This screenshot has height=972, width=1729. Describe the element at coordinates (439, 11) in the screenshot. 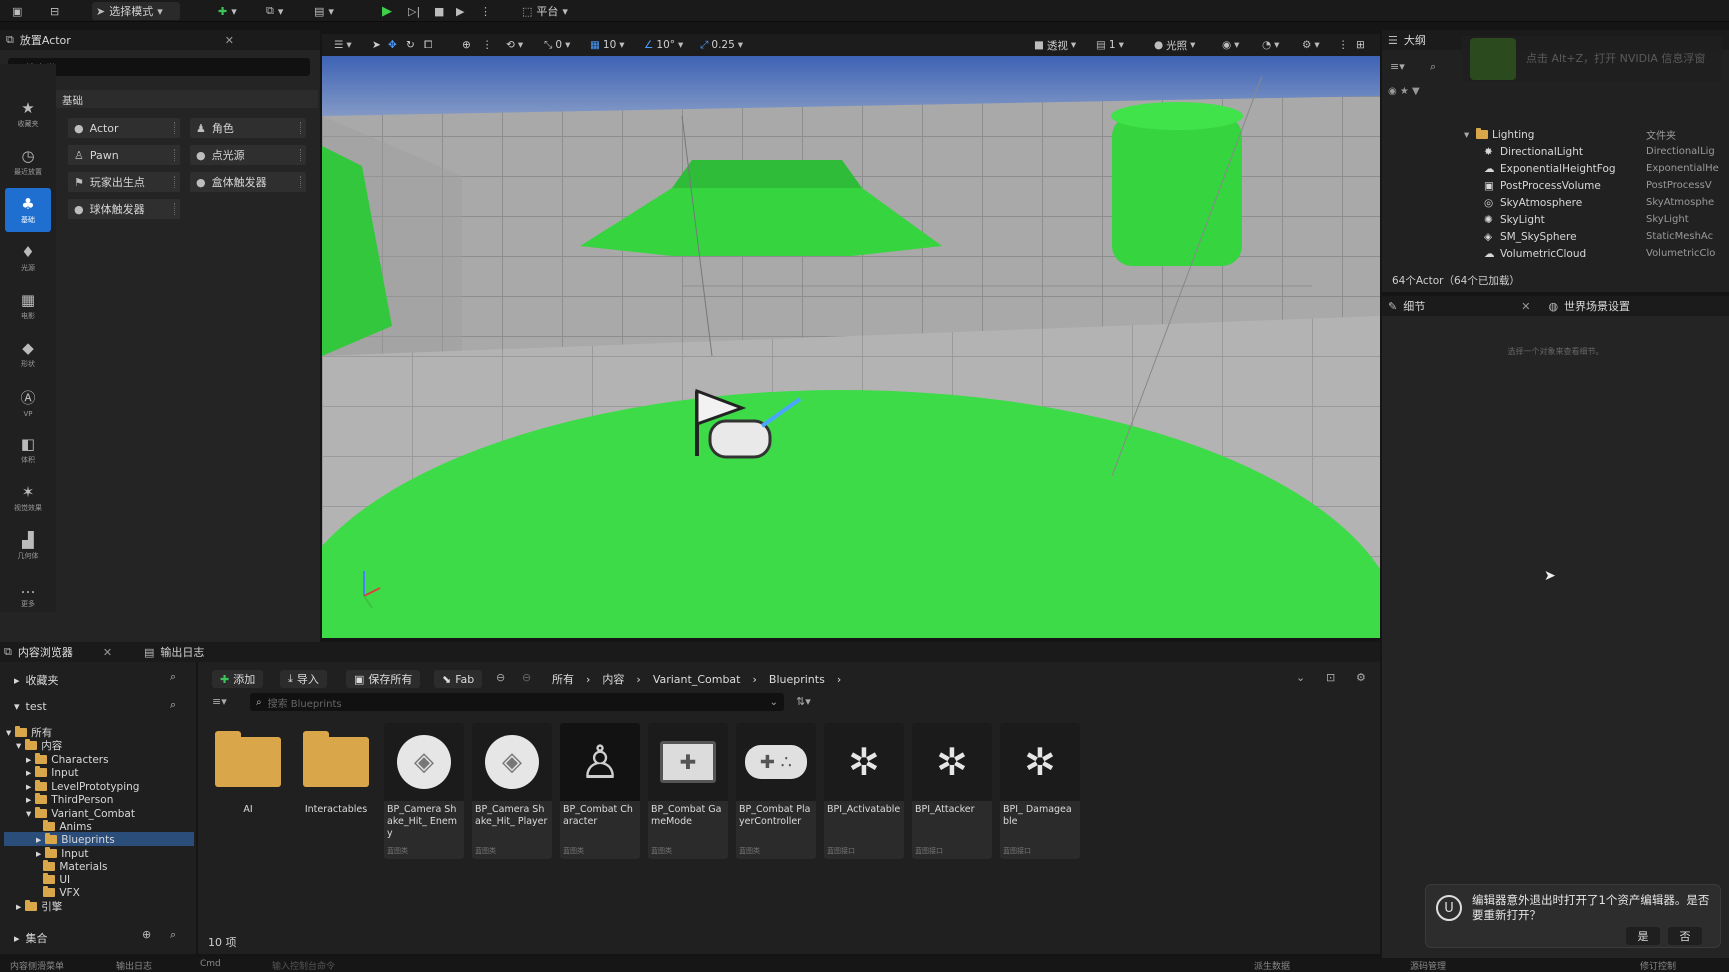

I see `stop-button: ■` at that location.